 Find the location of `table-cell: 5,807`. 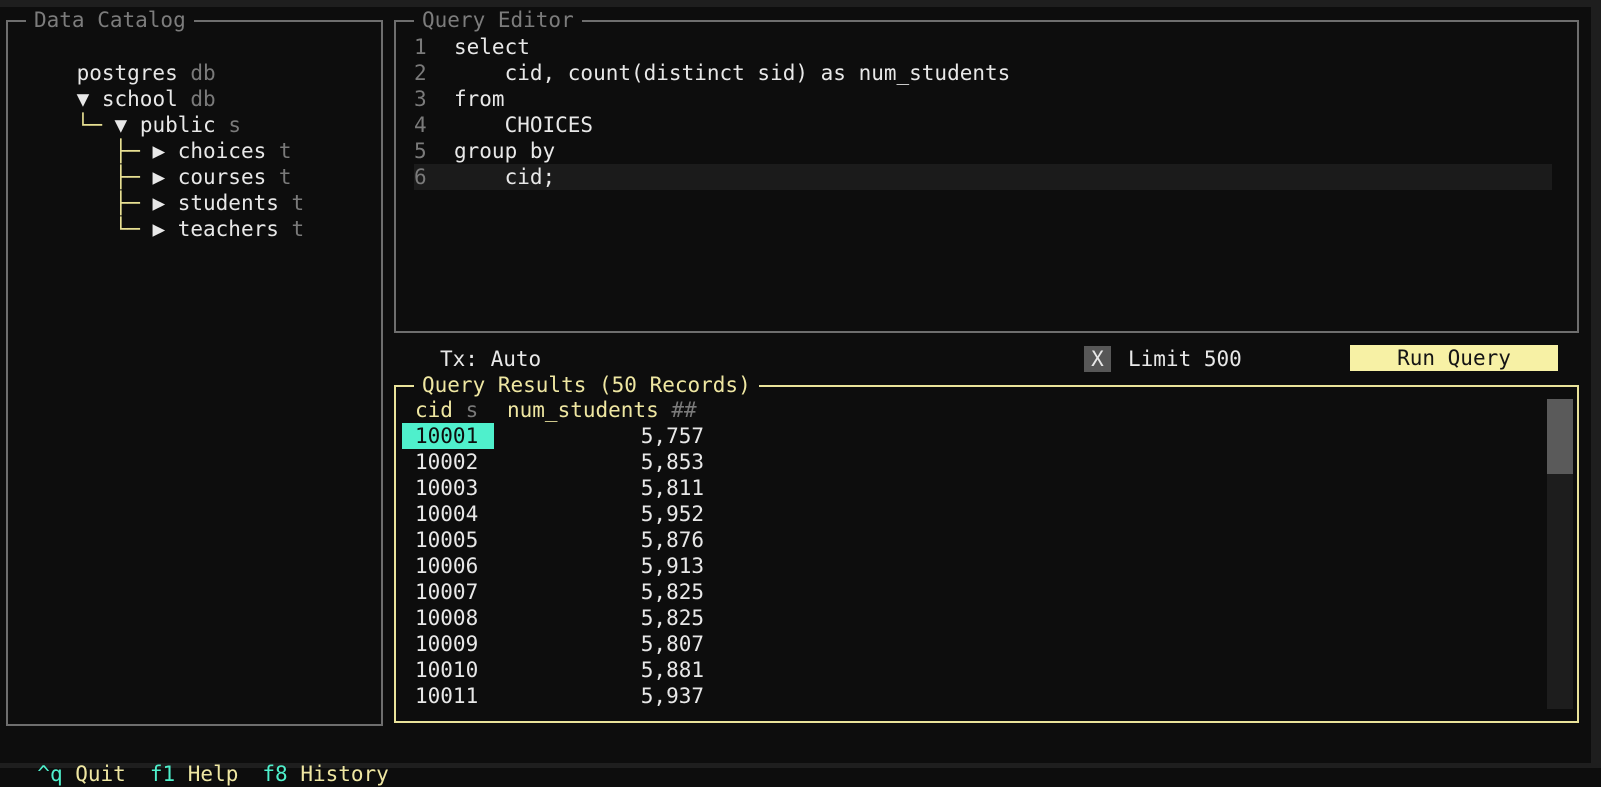

table-cell: 5,807 is located at coordinates (605, 644).